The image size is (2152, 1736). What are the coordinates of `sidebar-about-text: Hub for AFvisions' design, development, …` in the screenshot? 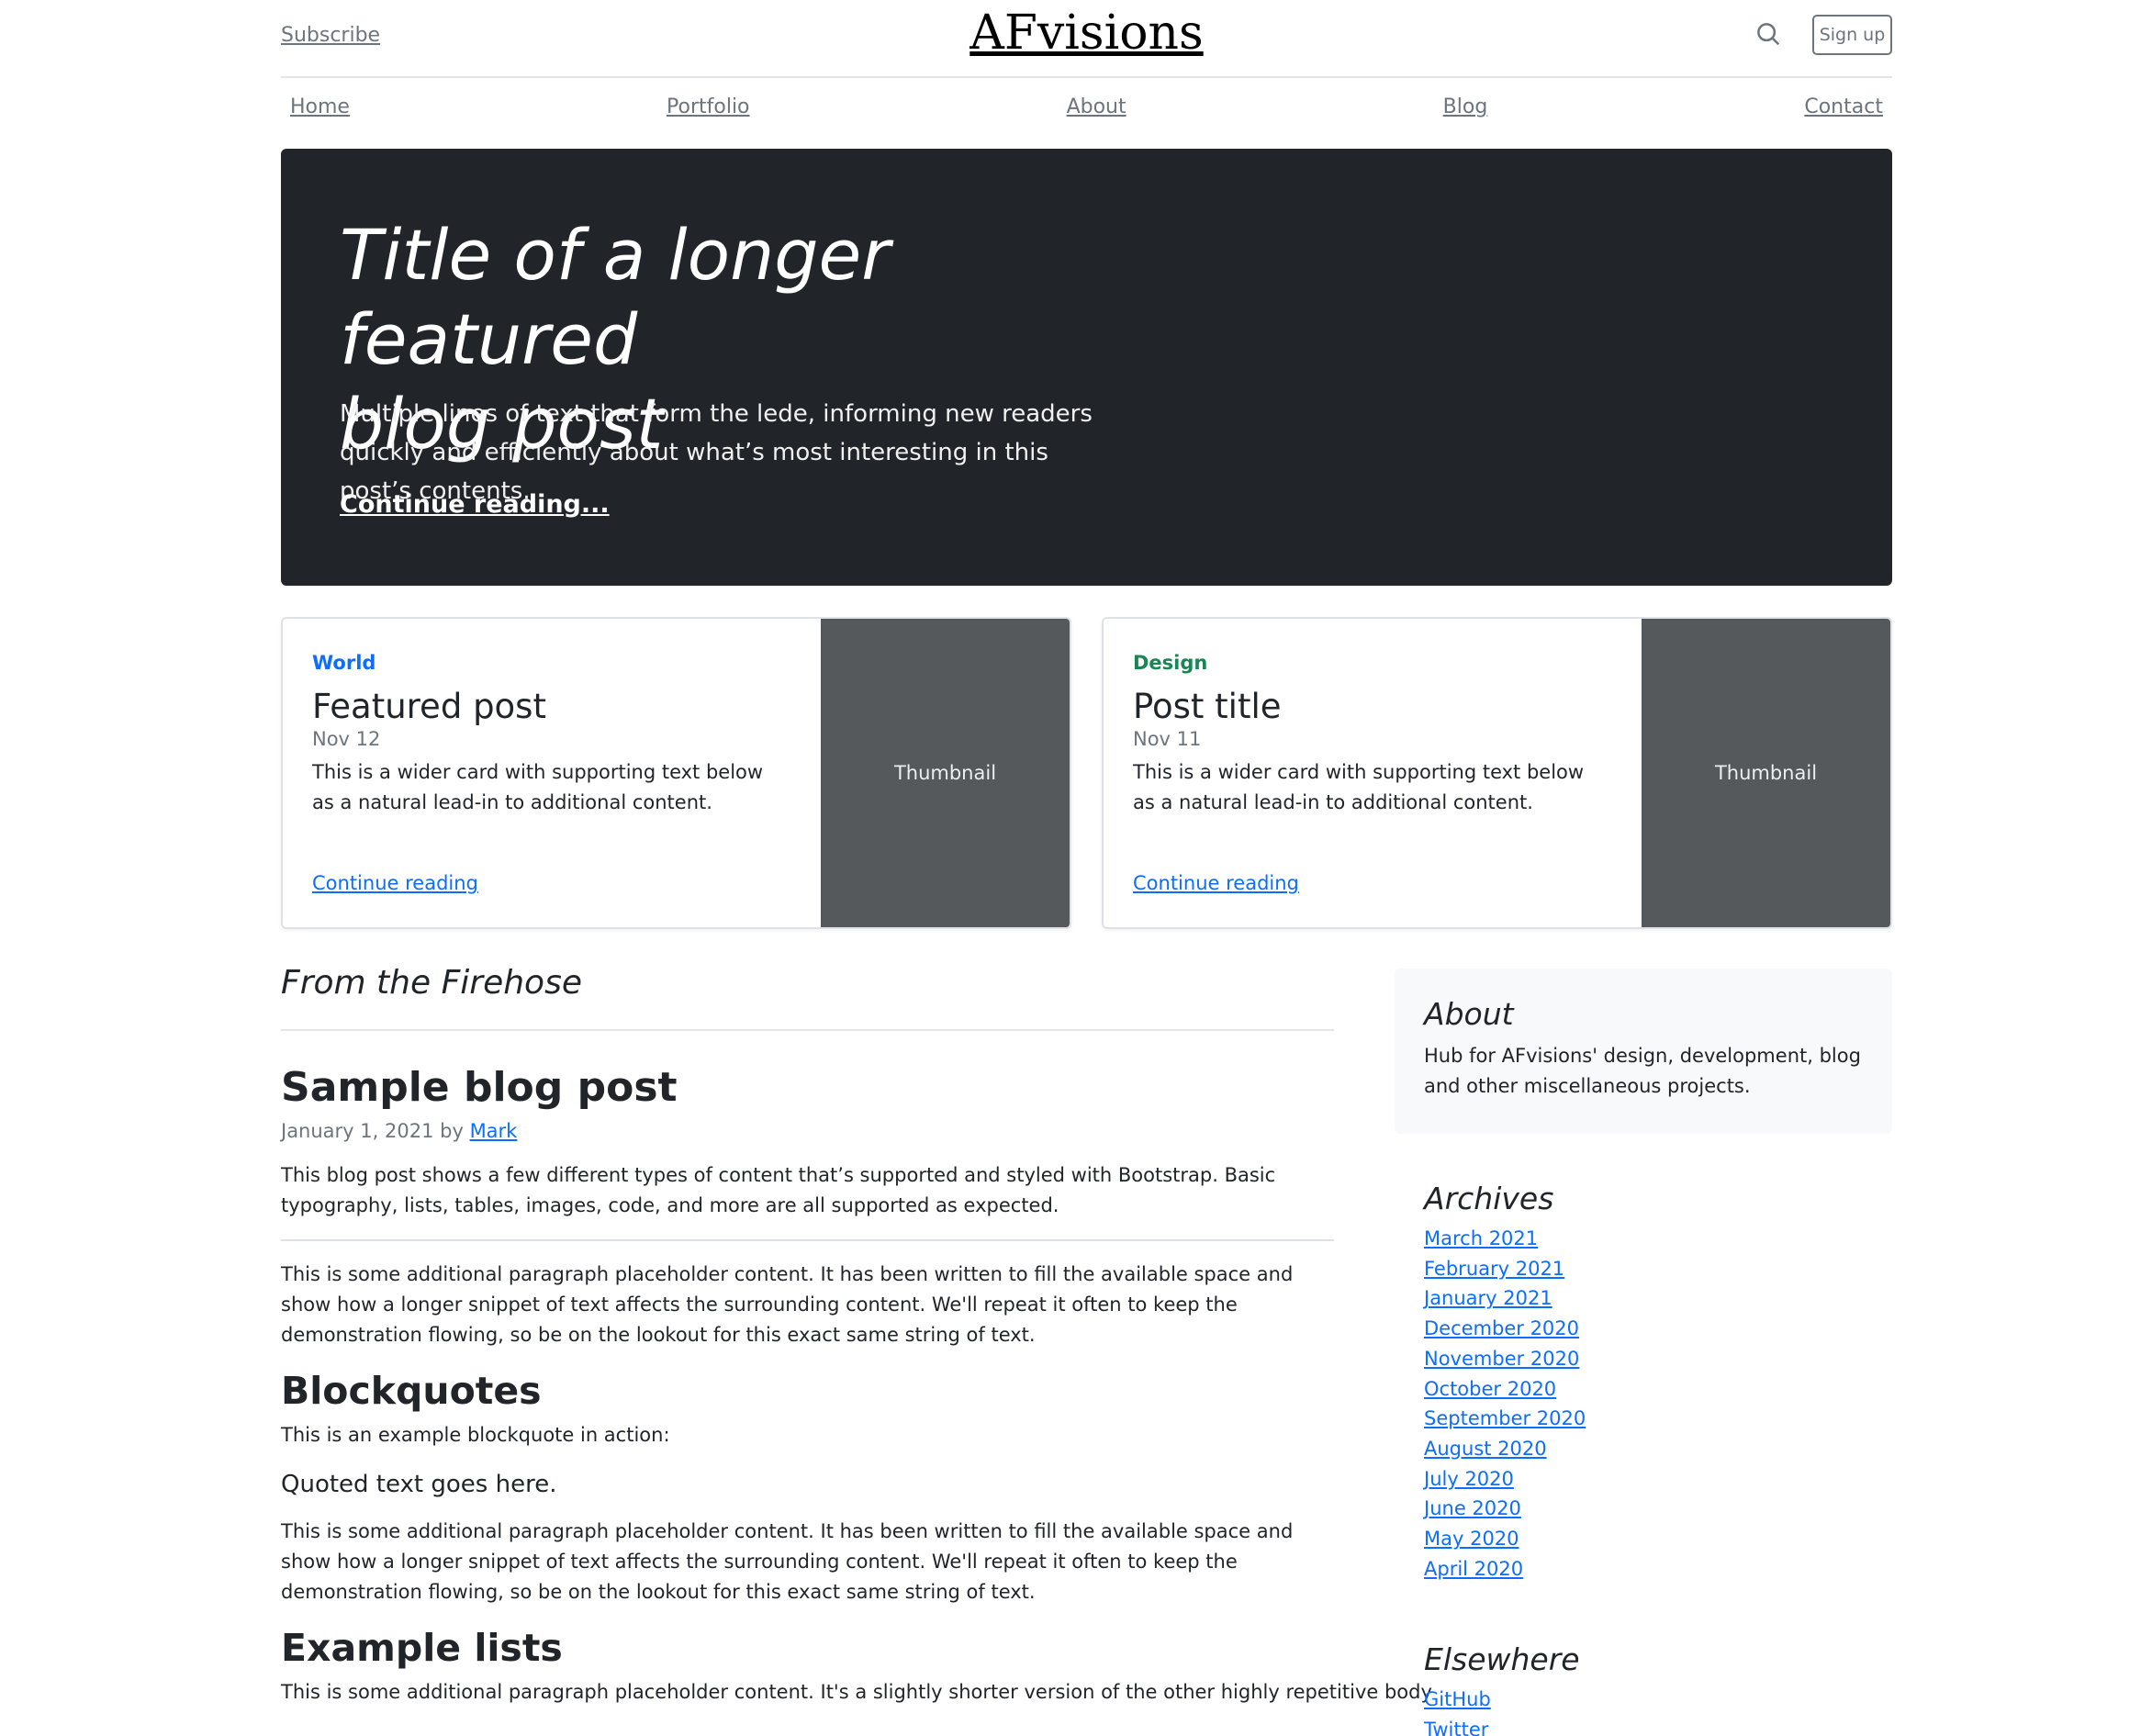 It's located at (1642, 1071).